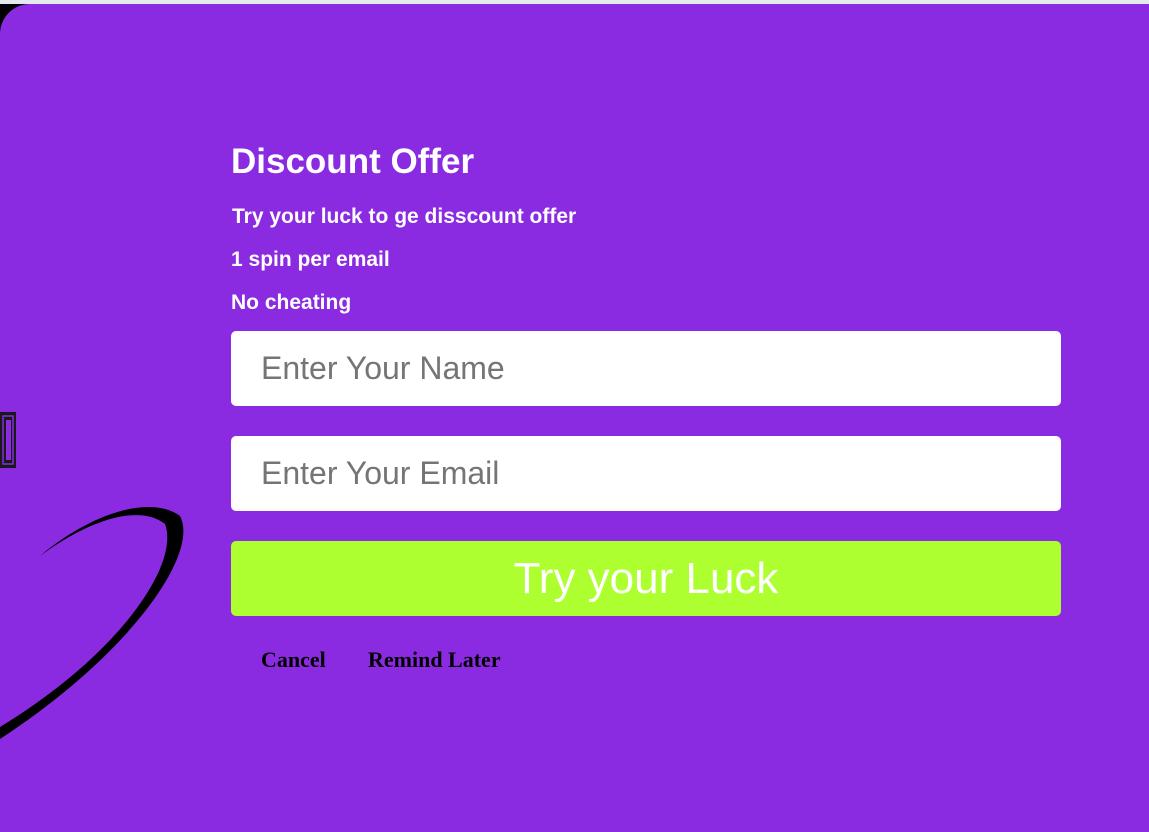  I want to click on name-input, so click(646, 368).